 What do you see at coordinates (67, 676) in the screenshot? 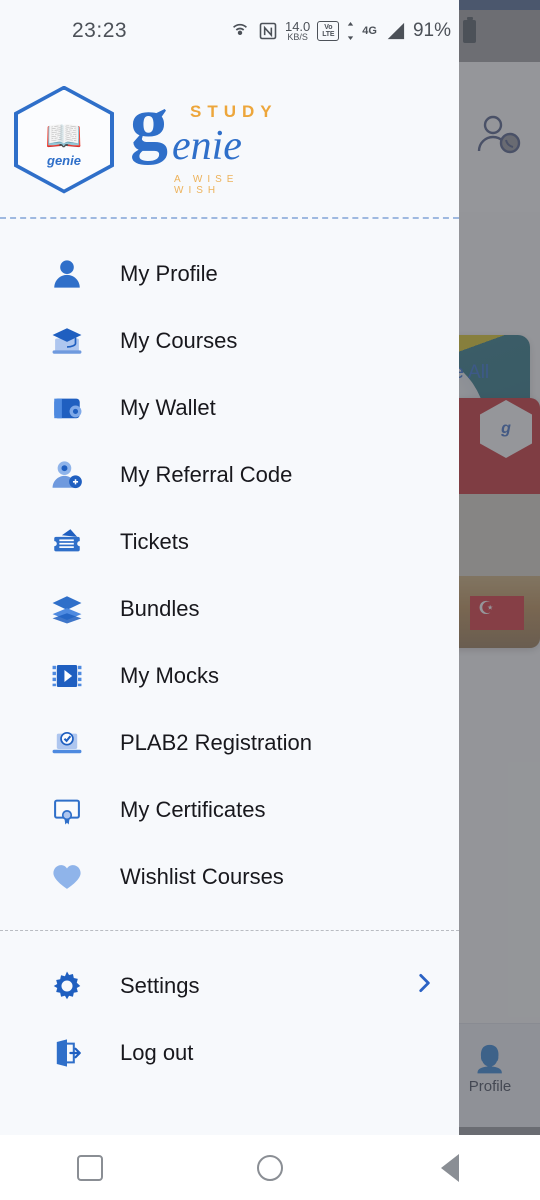
I see `video-film-icon` at bounding box center [67, 676].